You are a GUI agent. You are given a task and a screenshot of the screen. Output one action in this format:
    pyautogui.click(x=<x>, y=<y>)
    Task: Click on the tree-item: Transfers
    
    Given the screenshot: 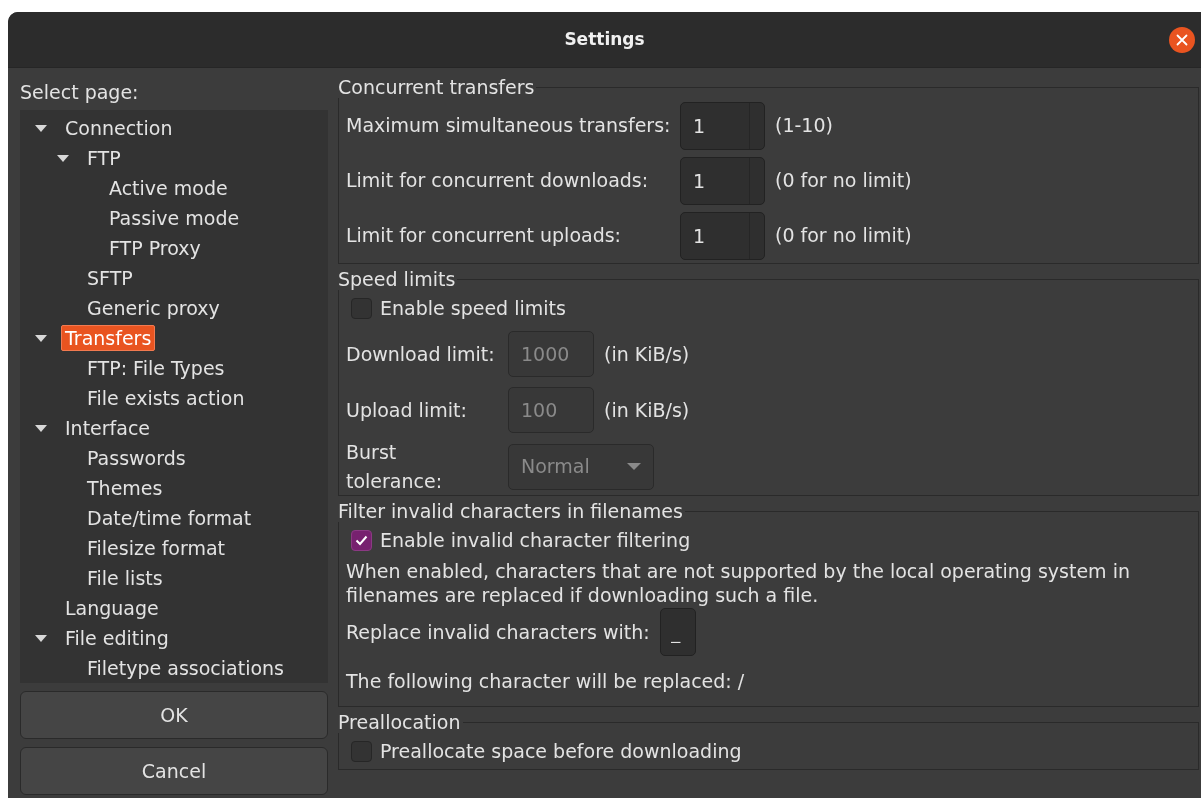 What is the action you would take?
    pyautogui.click(x=108, y=338)
    